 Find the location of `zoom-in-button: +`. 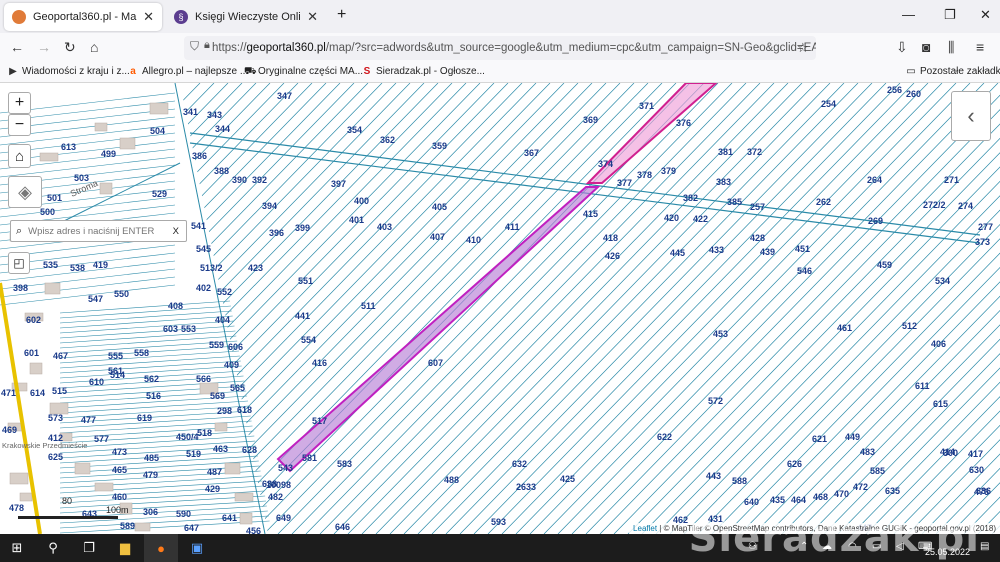

zoom-in-button: + is located at coordinates (19, 103).